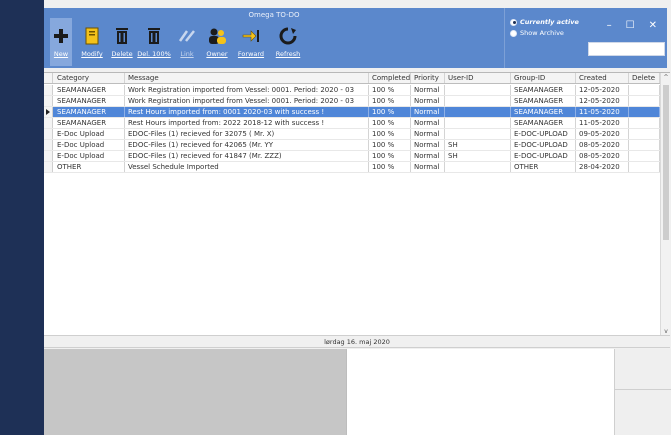  What do you see at coordinates (609, 25) in the screenshot?
I see `minimize-icon: –` at bounding box center [609, 25].